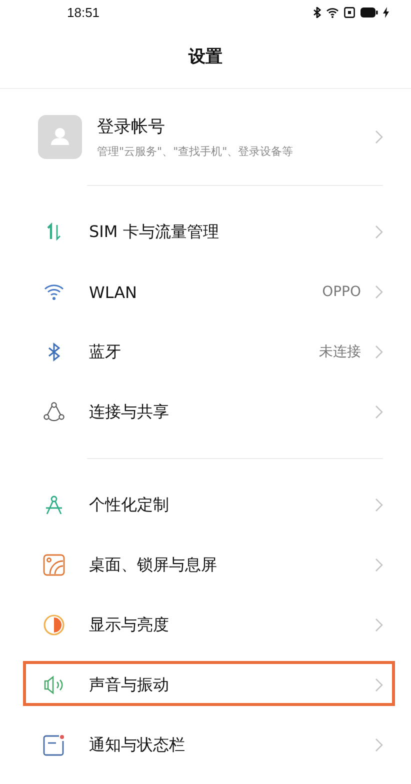  Describe the element at coordinates (137, 745) in the screenshot. I see `item-label: 通知与状态栏` at that location.